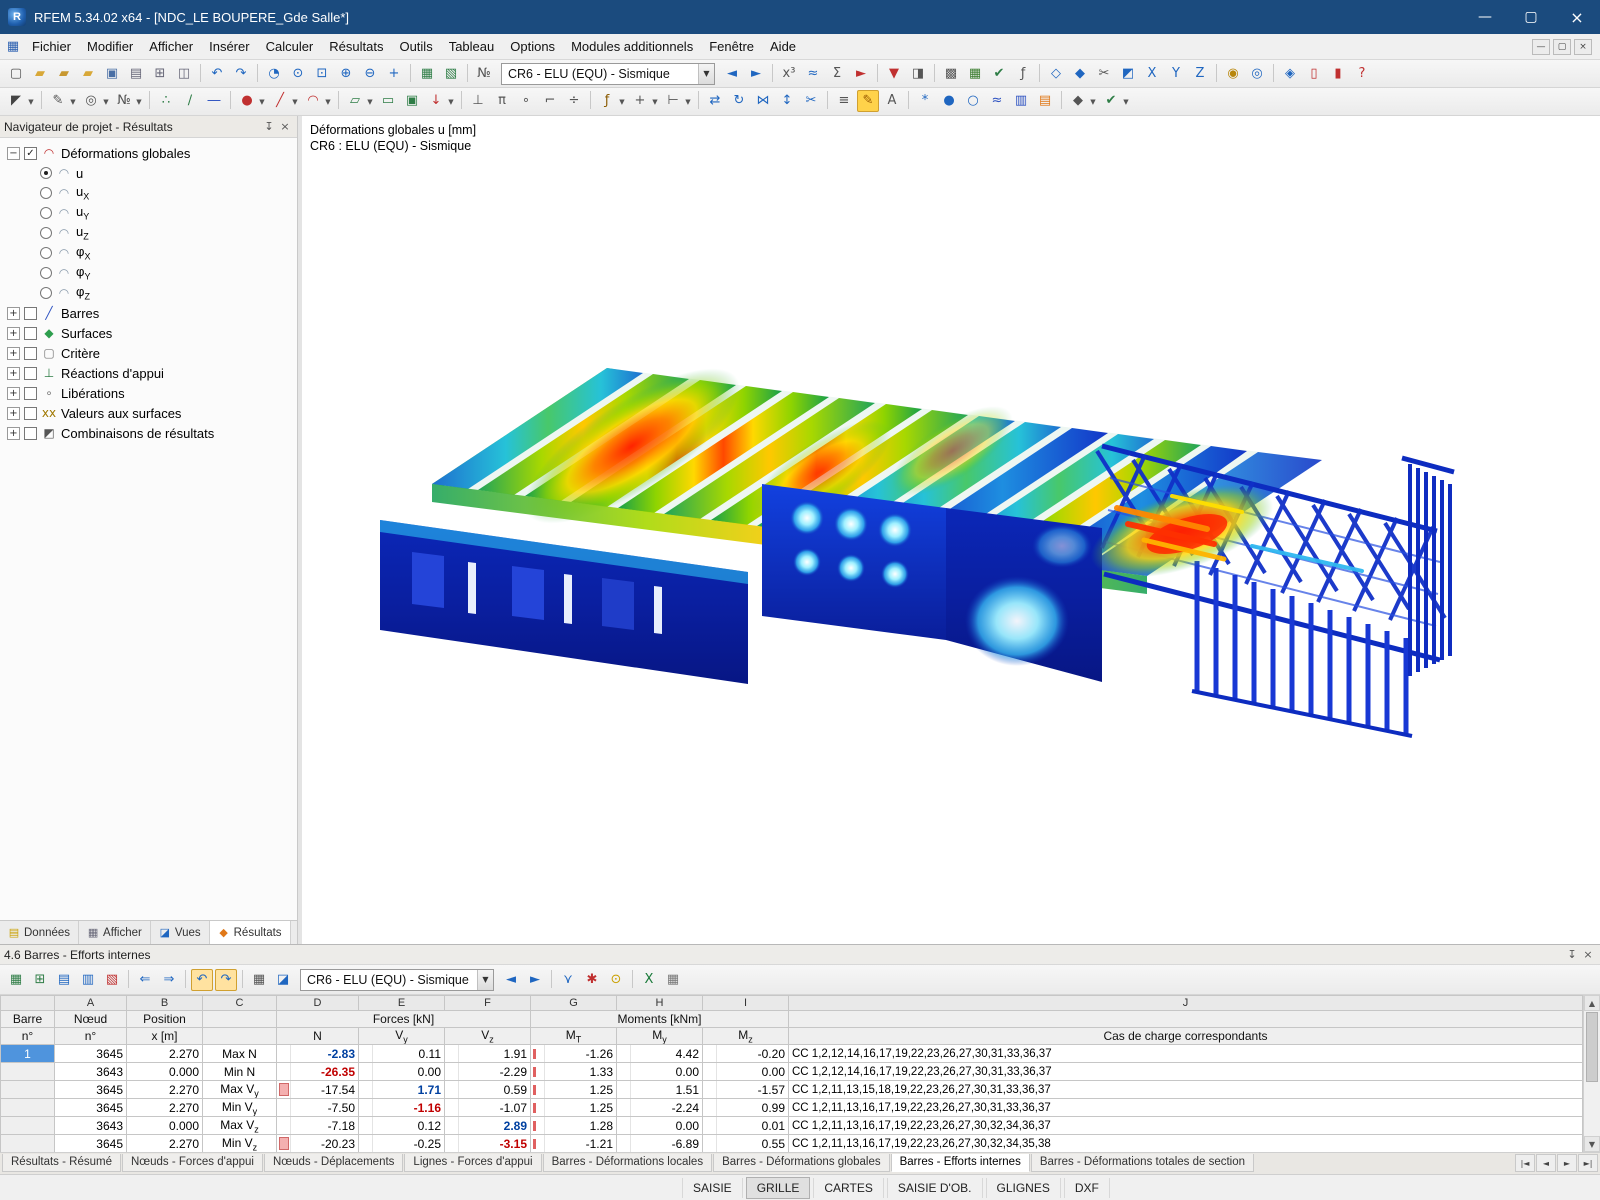  Describe the element at coordinates (355, 101) in the screenshot. I see `surface-tools-button: ▱` at that location.